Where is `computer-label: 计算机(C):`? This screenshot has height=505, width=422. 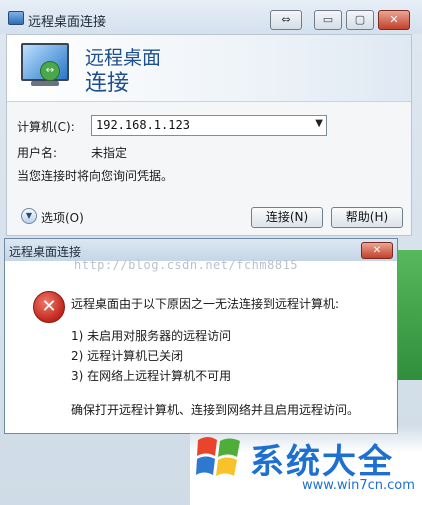
computer-label: 计算机(C): is located at coordinates (46, 127).